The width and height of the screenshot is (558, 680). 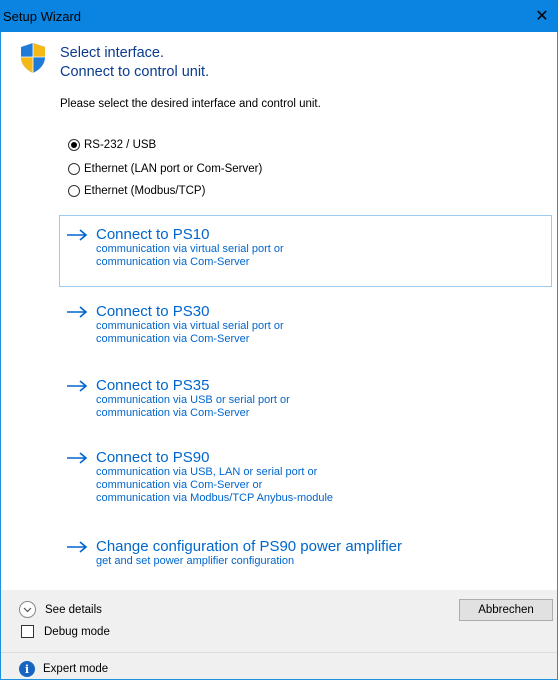 What do you see at coordinates (279, 16) in the screenshot?
I see `title-bar: Setup Wizard ✕` at bounding box center [279, 16].